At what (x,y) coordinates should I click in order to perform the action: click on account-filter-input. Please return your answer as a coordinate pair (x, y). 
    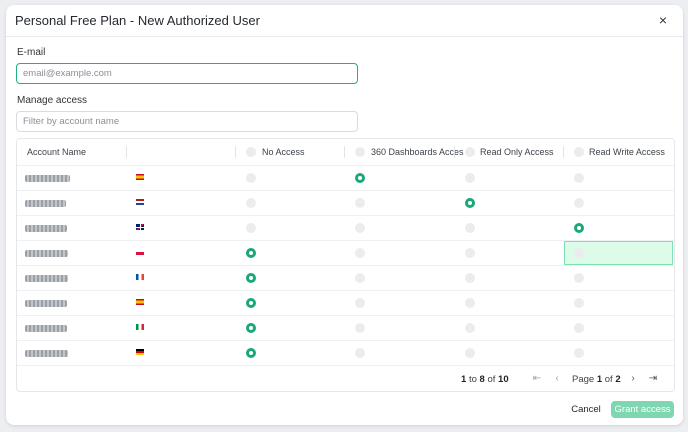
    Looking at the image, I should click on (187, 121).